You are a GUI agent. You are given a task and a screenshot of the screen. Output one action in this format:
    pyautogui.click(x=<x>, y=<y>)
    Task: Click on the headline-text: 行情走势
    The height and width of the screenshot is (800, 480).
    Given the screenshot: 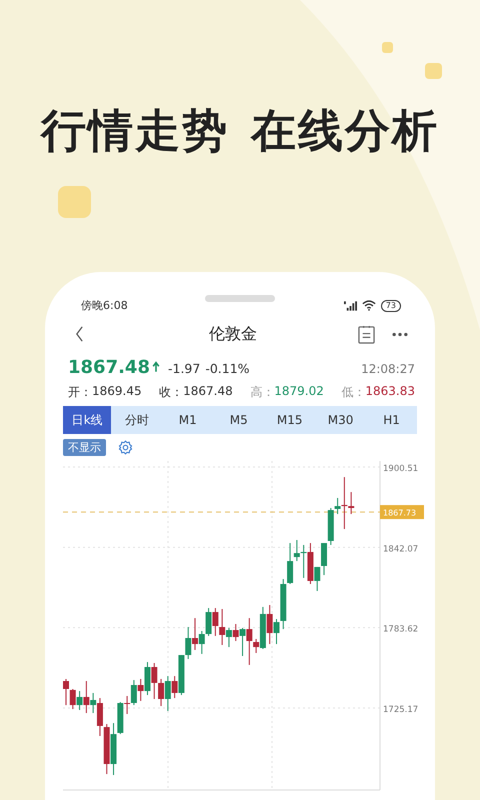 What is the action you would take?
    pyautogui.click(x=135, y=131)
    